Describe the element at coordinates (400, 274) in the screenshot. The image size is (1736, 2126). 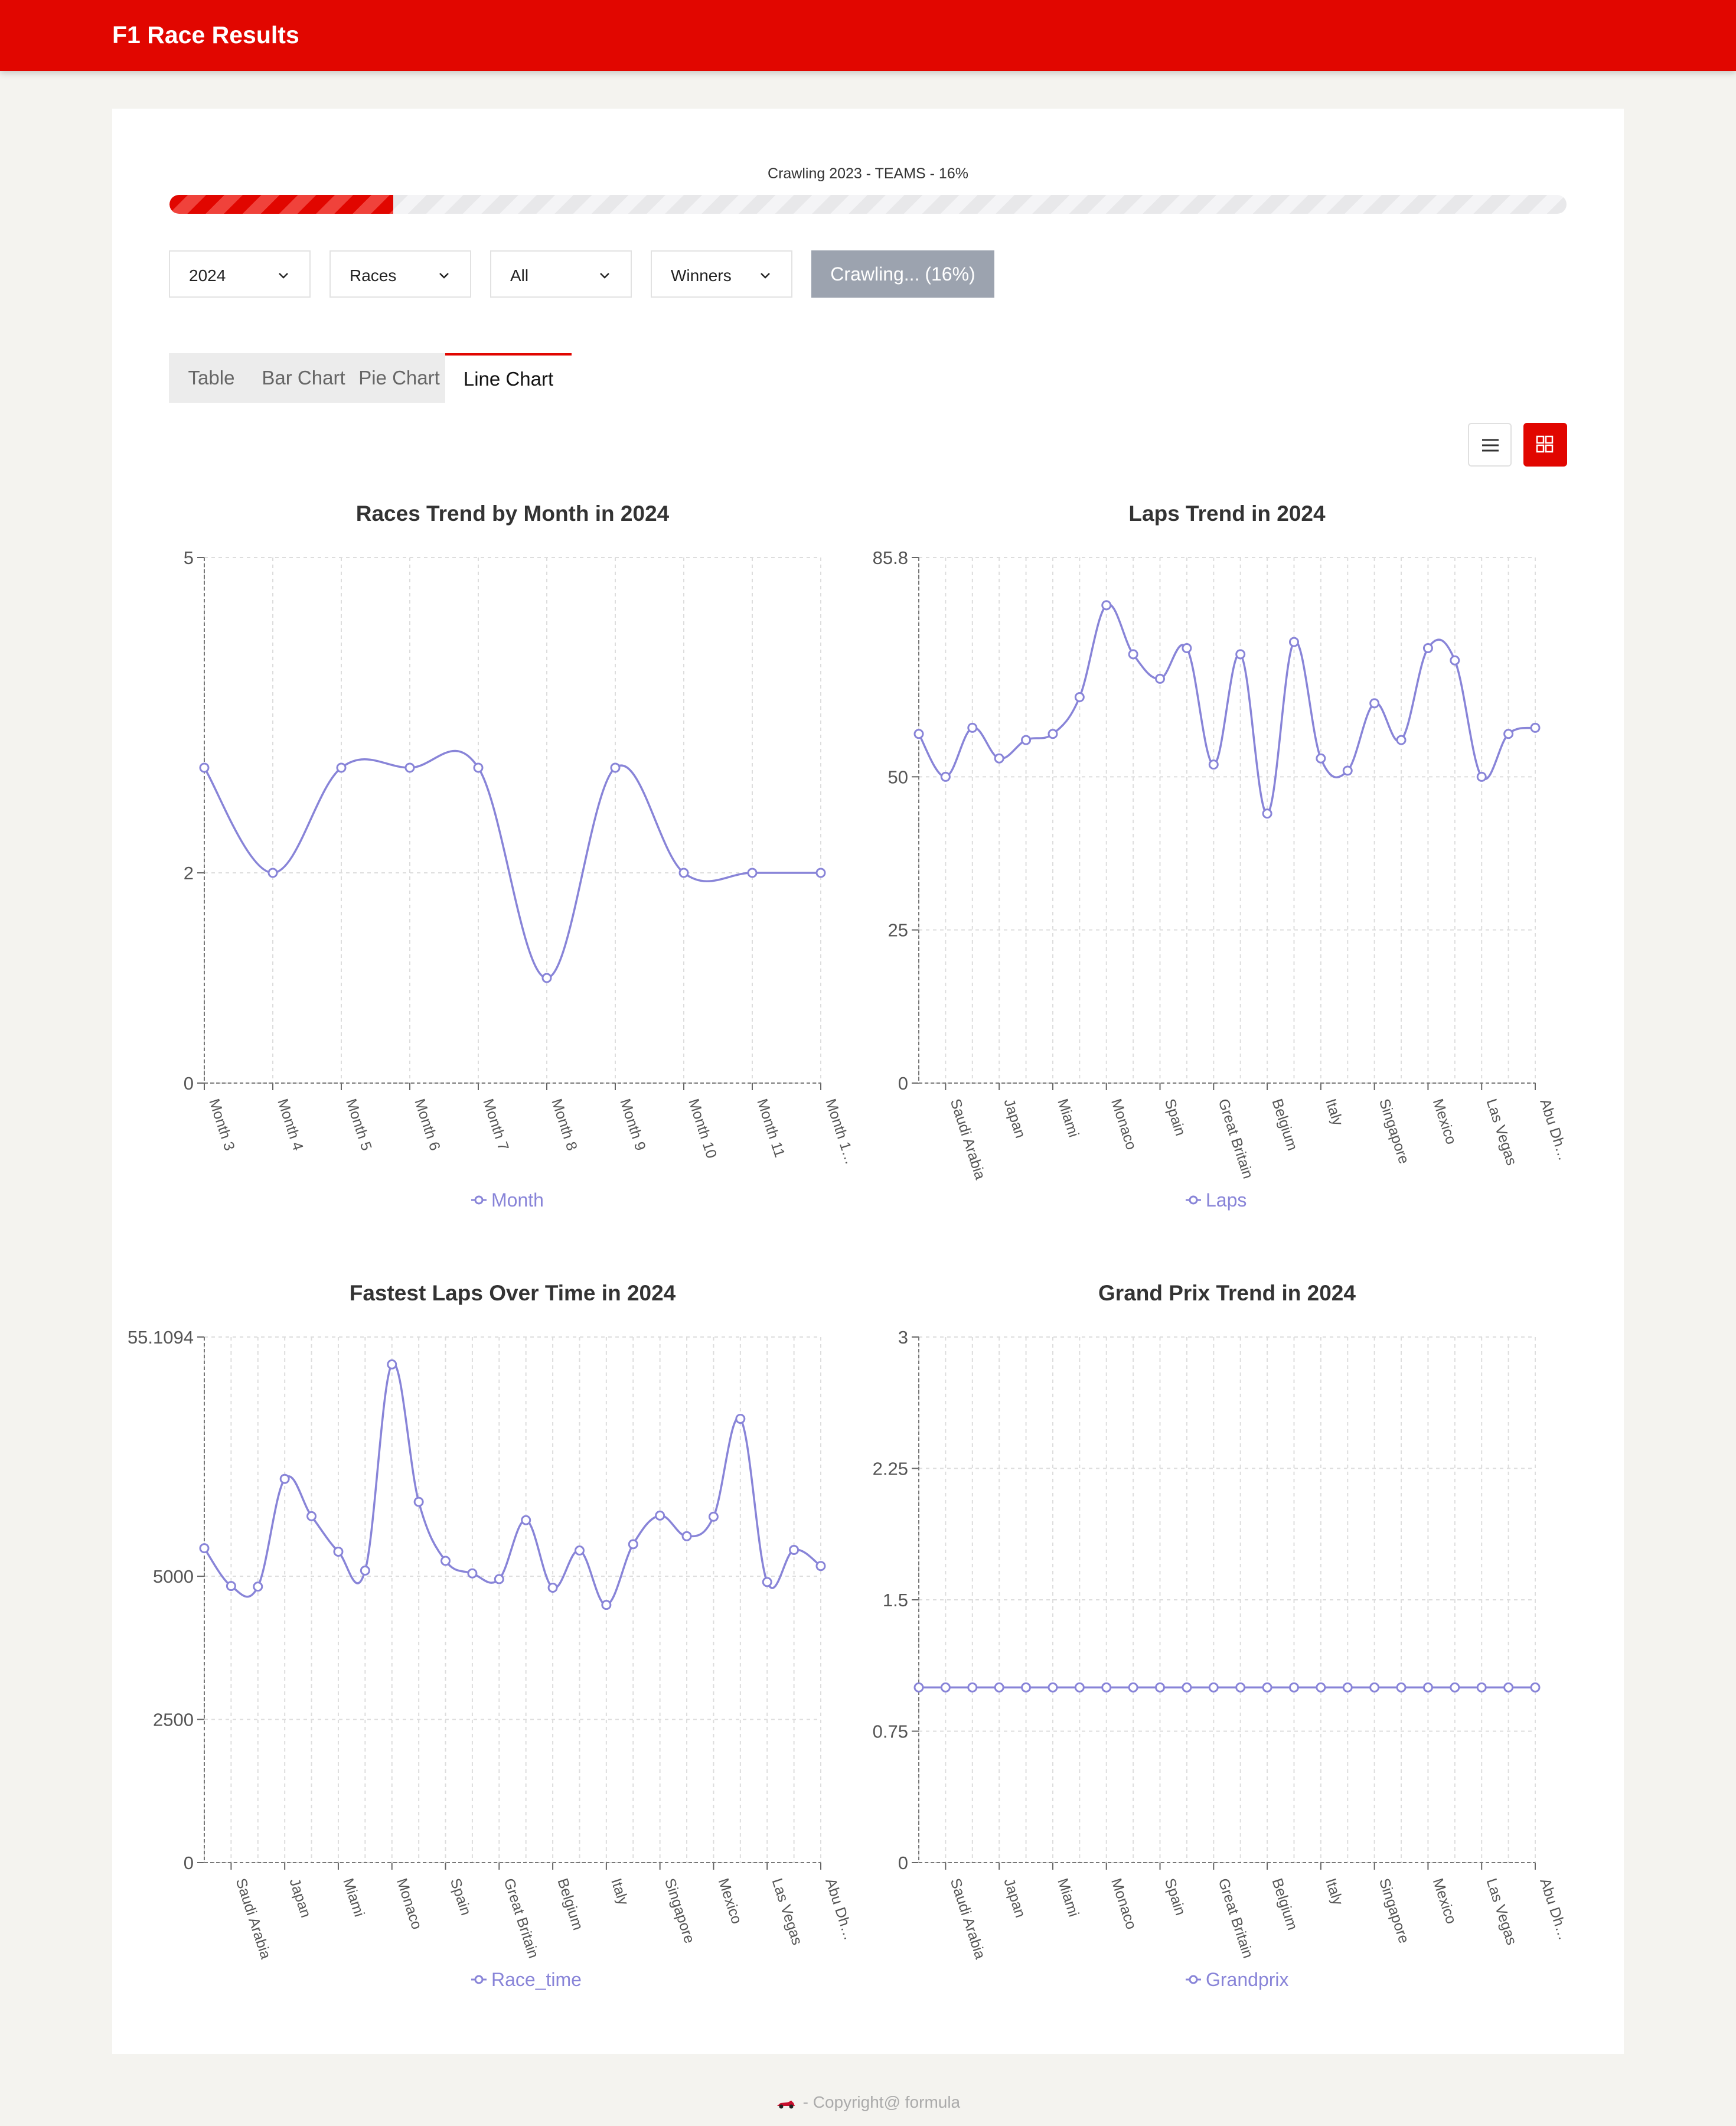
I see `category-select: Races` at that location.